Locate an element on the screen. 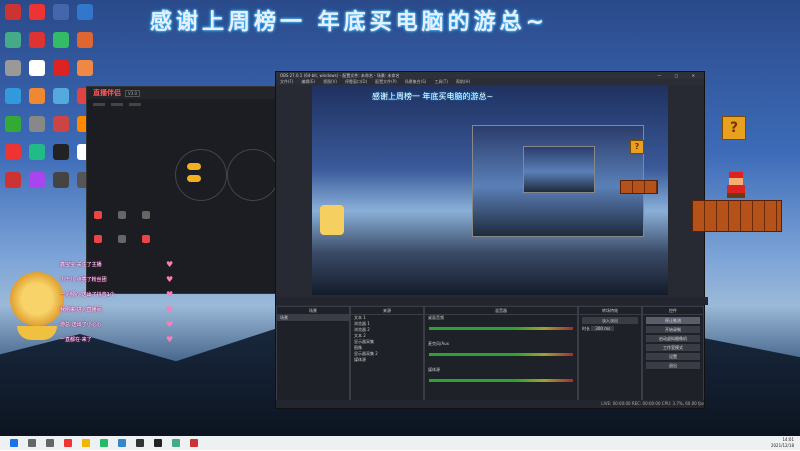 This screenshot has width=800, height=451. control-button: 启动虚拟摄像机 is located at coordinates (673, 338).